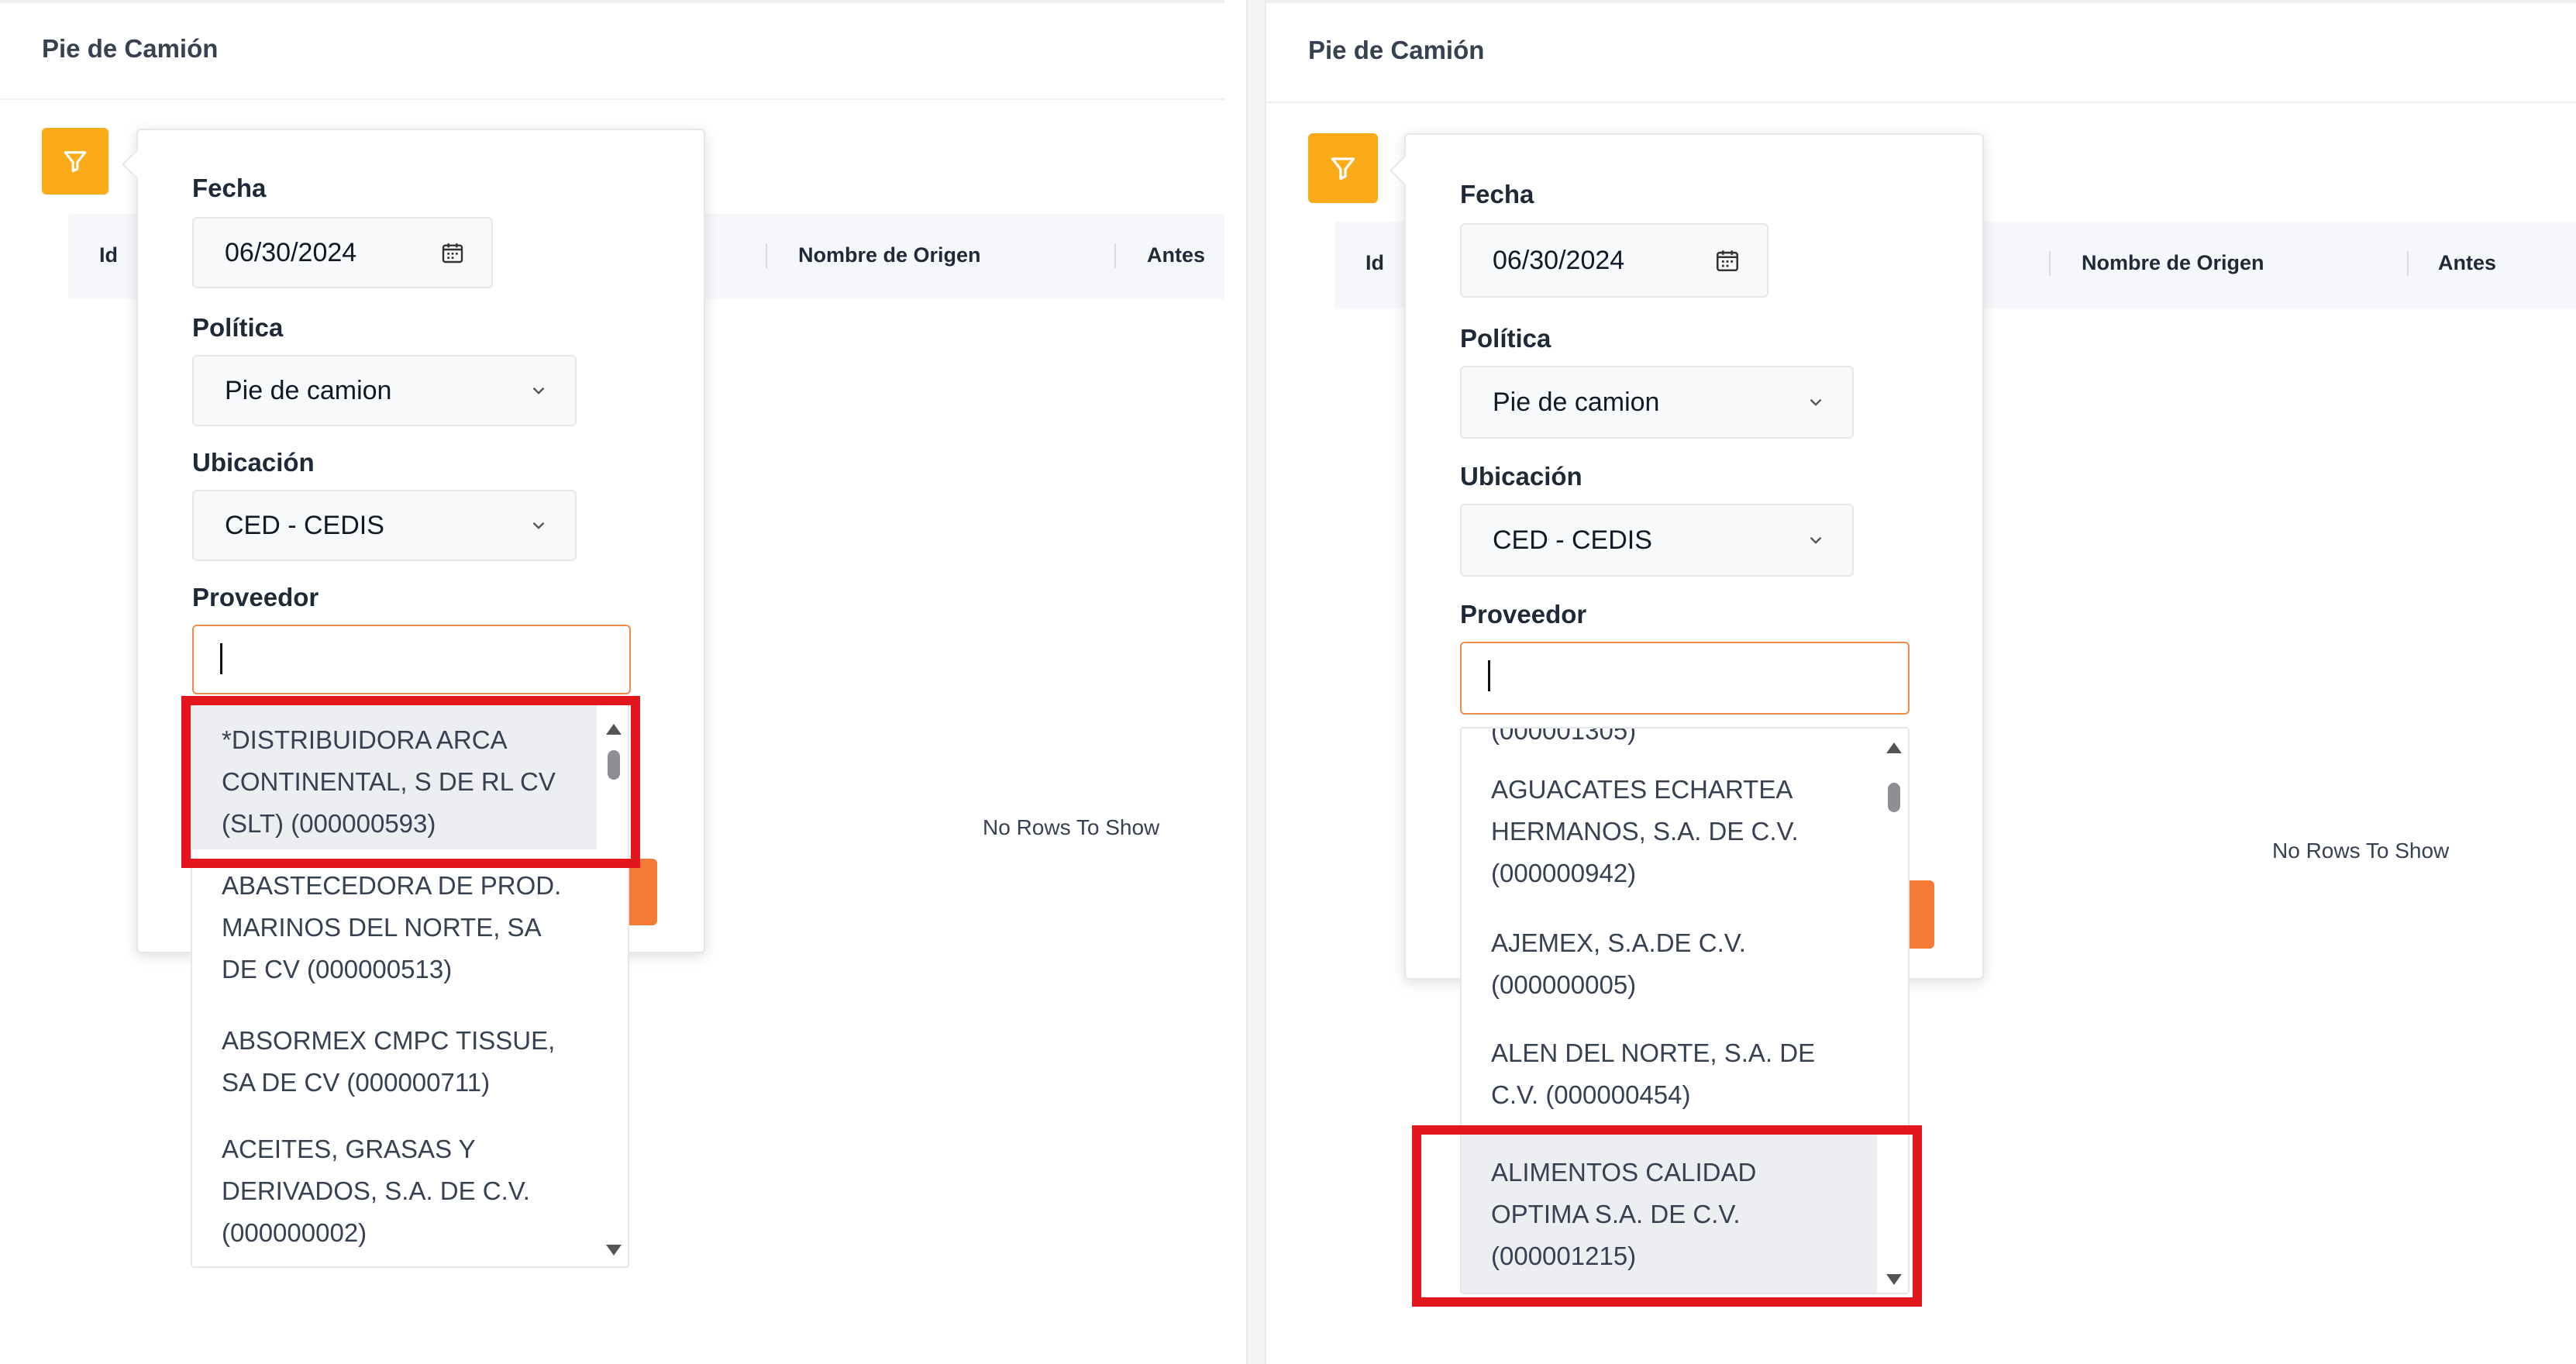 Image resolution: width=2576 pixels, height=1364 pixels. What do you see at coordinates (614, 1250) in the screenshot?
I see `scroll-down-arrow` at bounding box center [614, 1250].